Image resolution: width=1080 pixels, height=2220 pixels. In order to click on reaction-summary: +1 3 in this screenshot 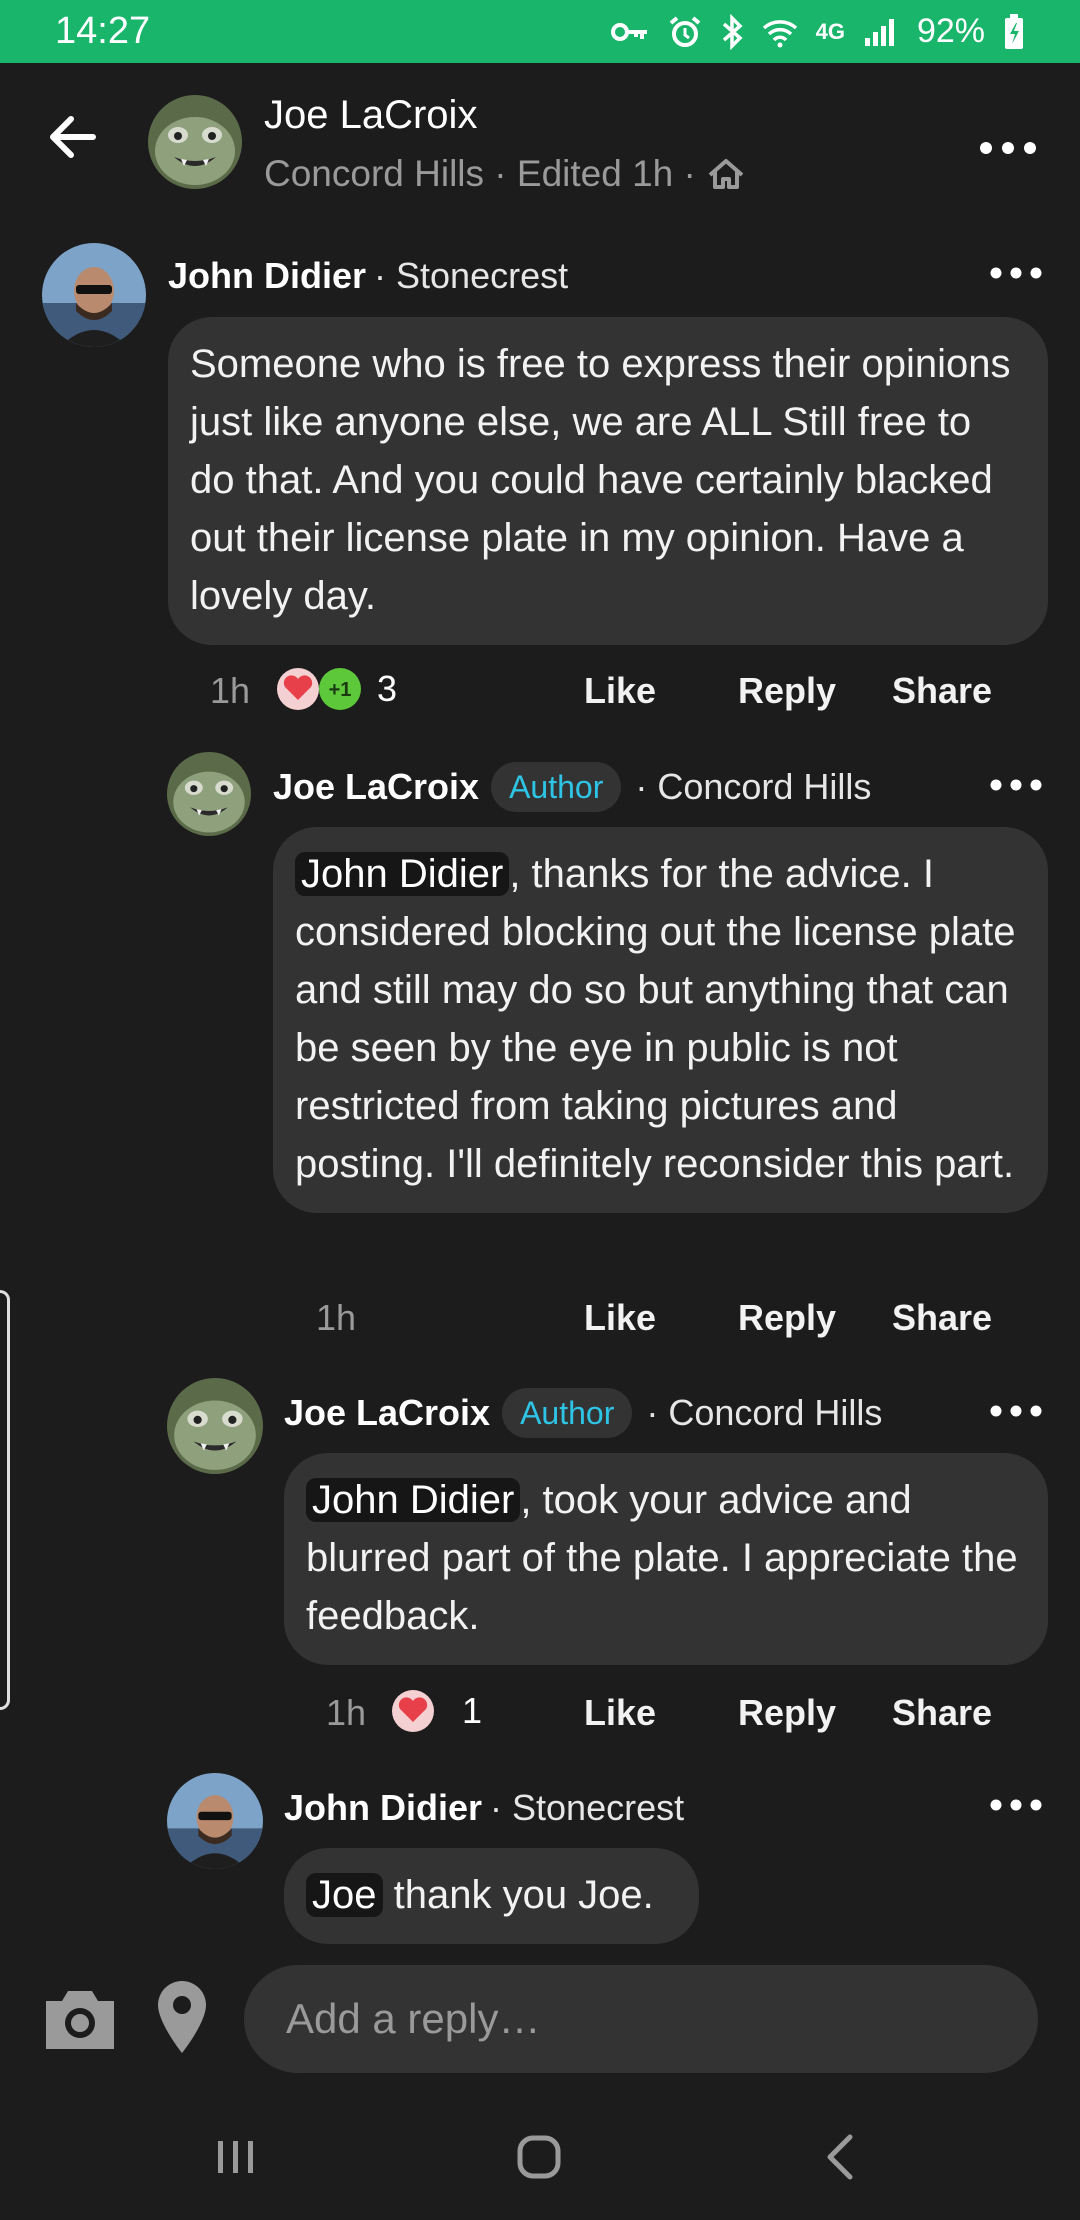, I will do `click(336, 689)`.